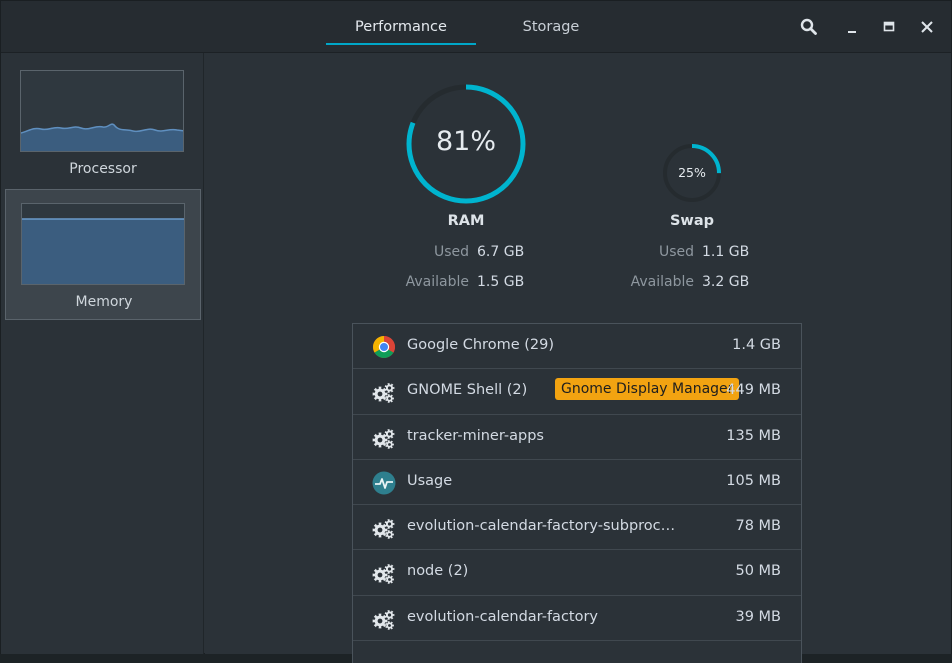 This screenshot has height=663, width=952. What do you see at coordinates (438, 571) in the screenshot?
I see `process-name: node (2)` at bounding box center [438, 571].